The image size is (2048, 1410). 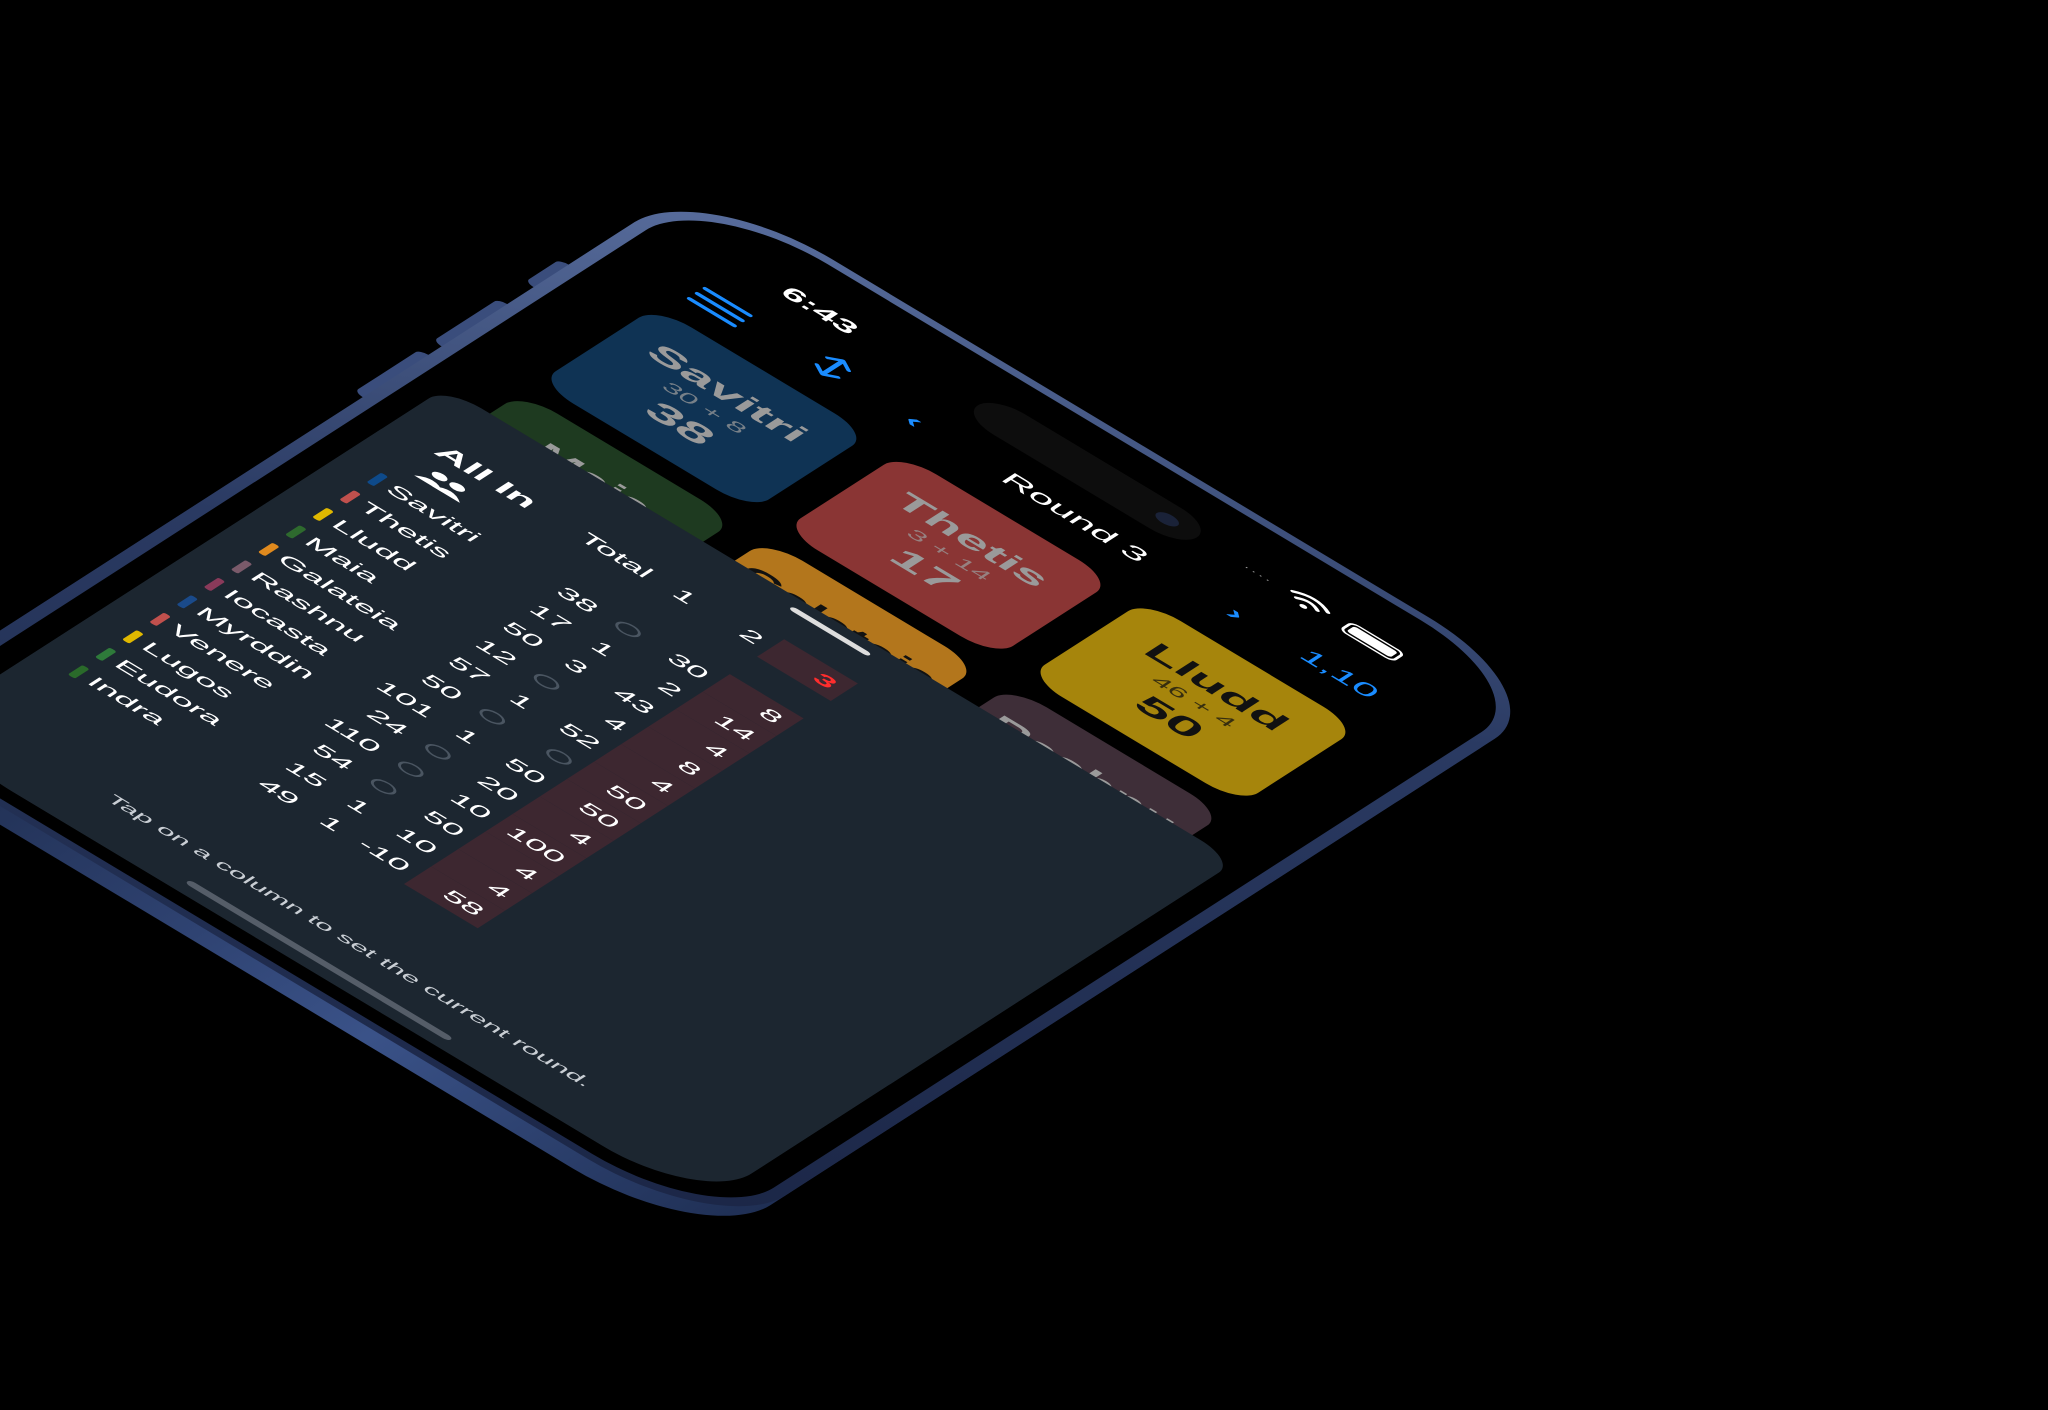 I want to click on next-round-button: ›, so click(x=1235, y=613).